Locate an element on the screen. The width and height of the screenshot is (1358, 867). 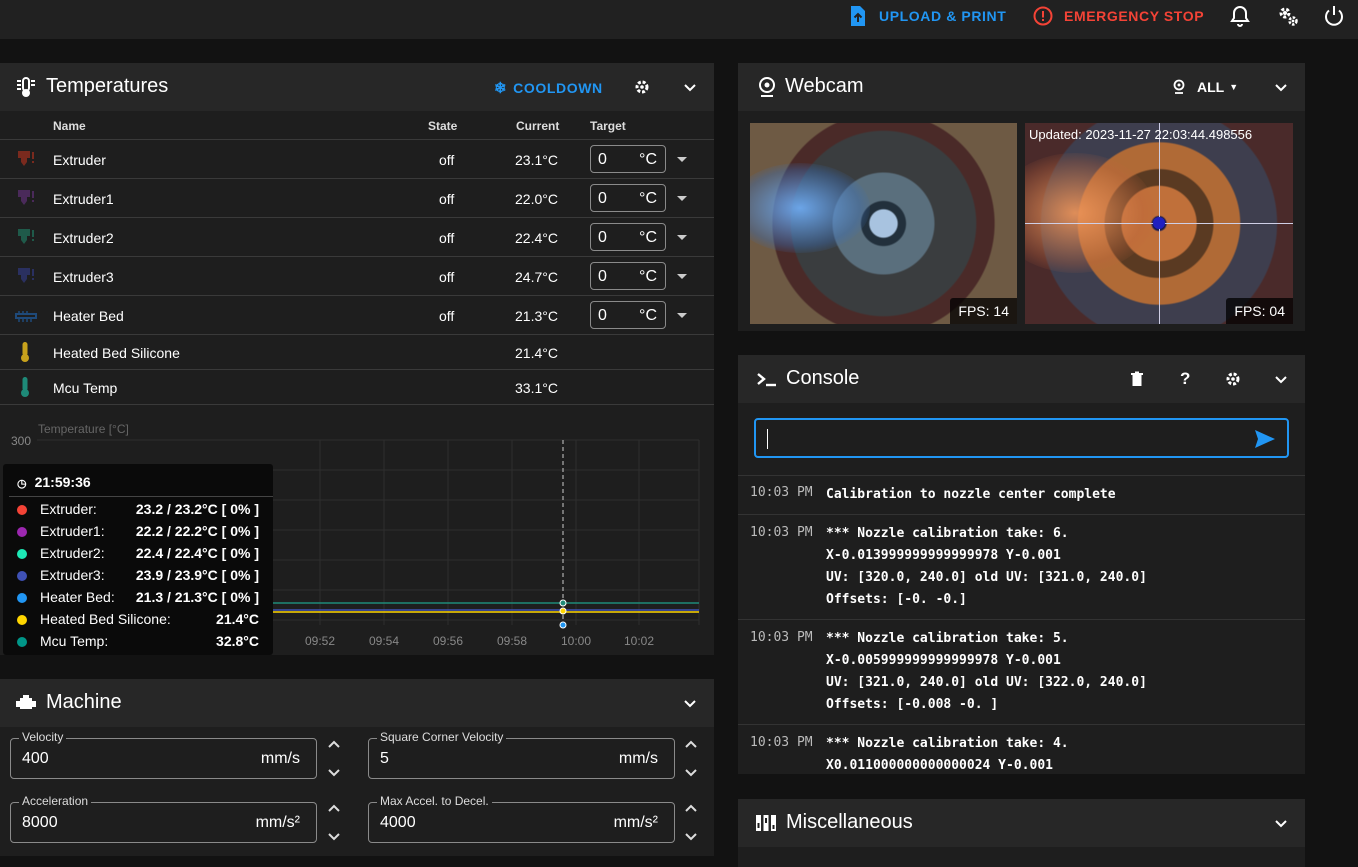
field-unit: mm/s² is located at coordinates (635, 822).